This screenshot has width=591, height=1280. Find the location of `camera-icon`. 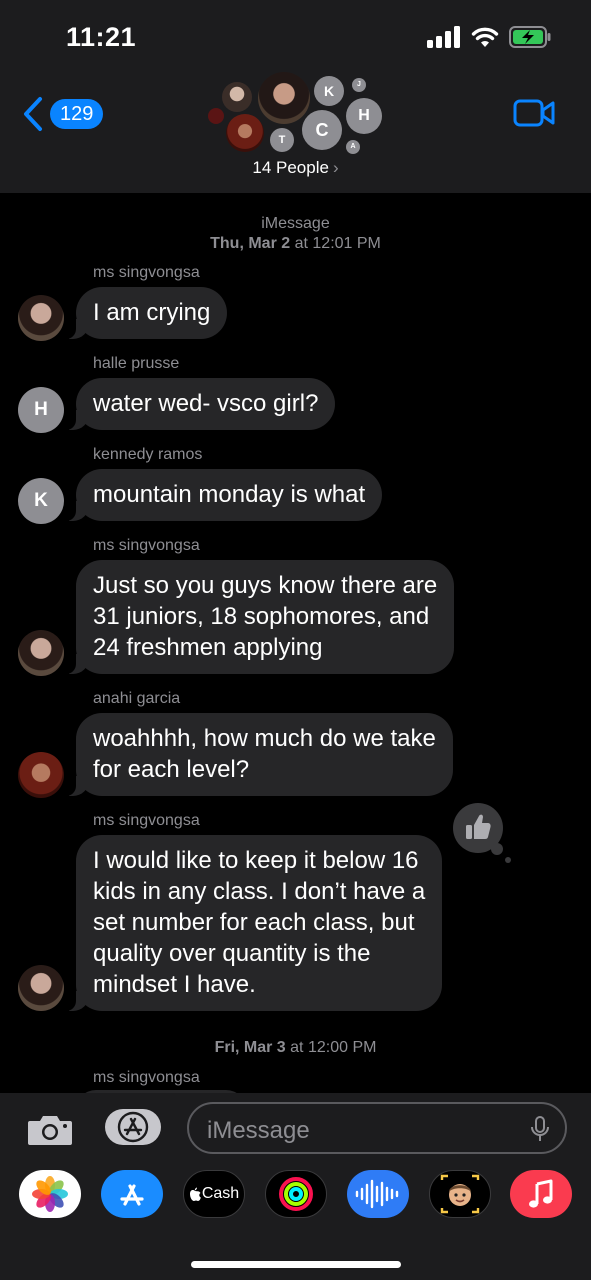

camera-icon is located at coordinates (50, 1130).